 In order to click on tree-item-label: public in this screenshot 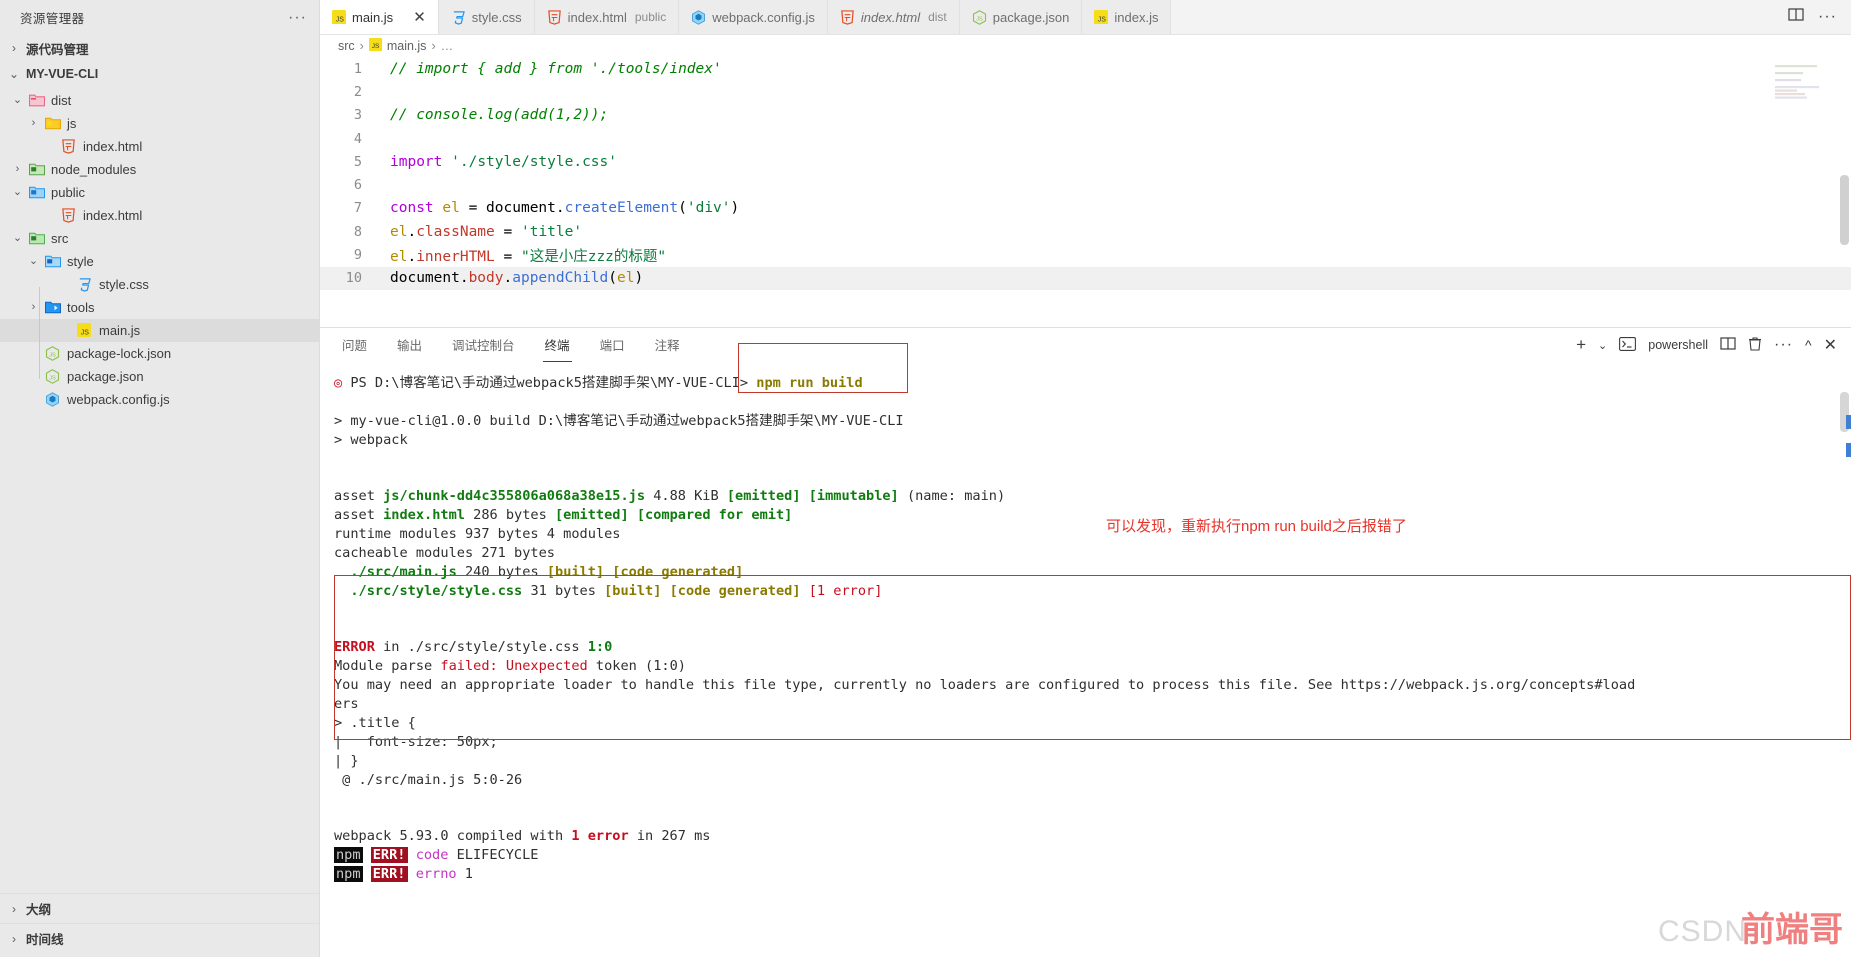, I will do `click(68, 192)`.